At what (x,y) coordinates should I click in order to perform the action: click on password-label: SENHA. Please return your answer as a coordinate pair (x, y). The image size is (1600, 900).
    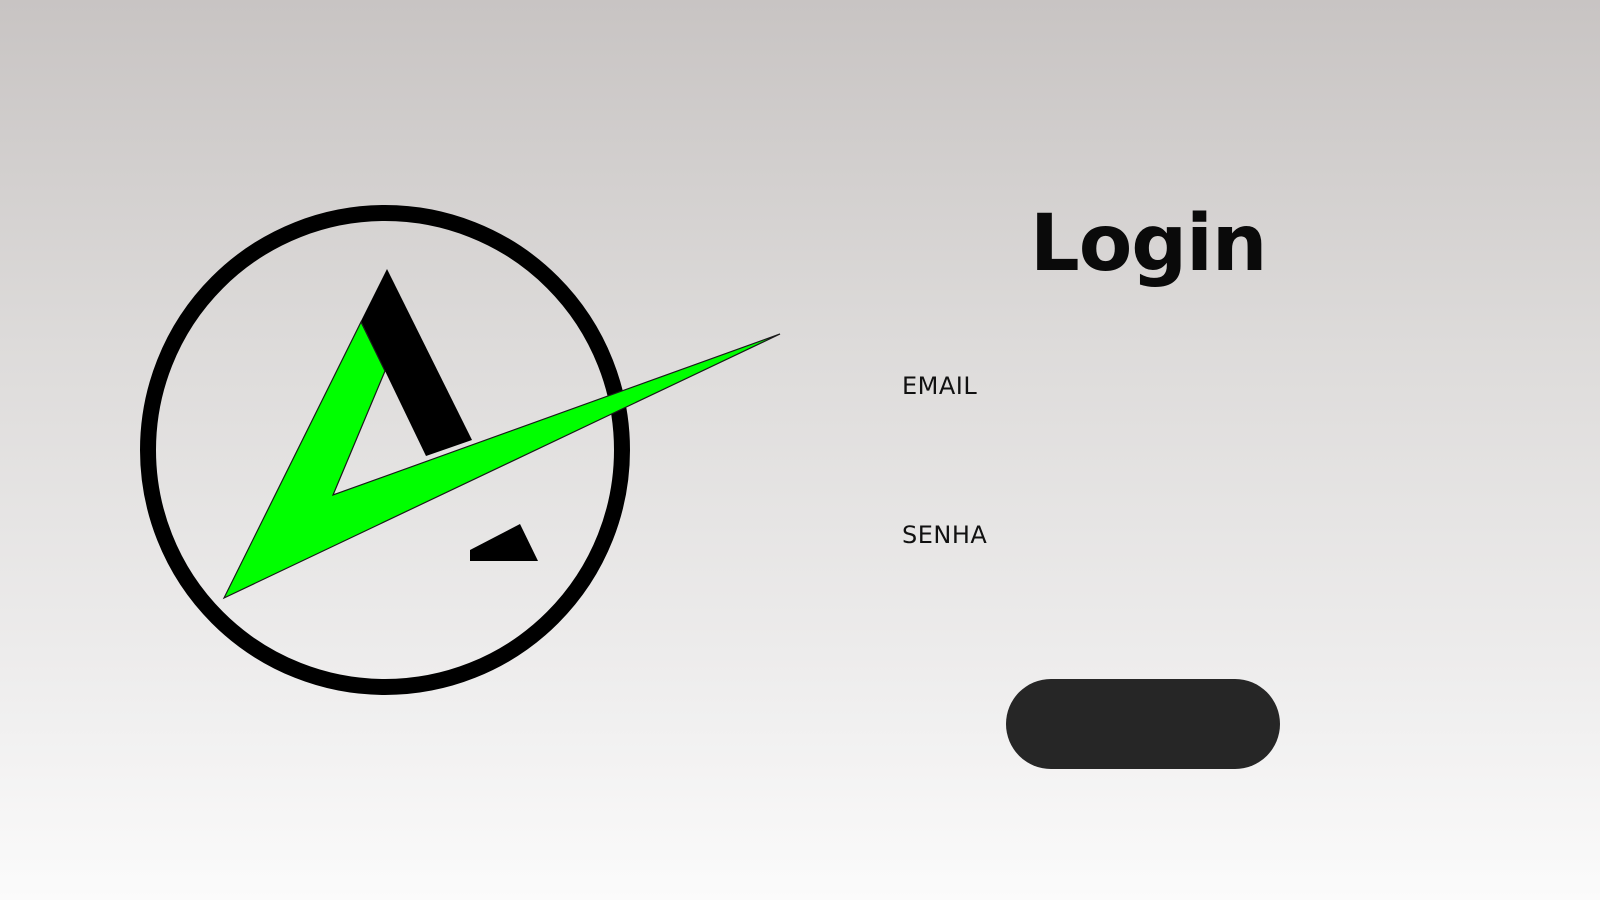
    Looking at the image, I should click on (945, 535).